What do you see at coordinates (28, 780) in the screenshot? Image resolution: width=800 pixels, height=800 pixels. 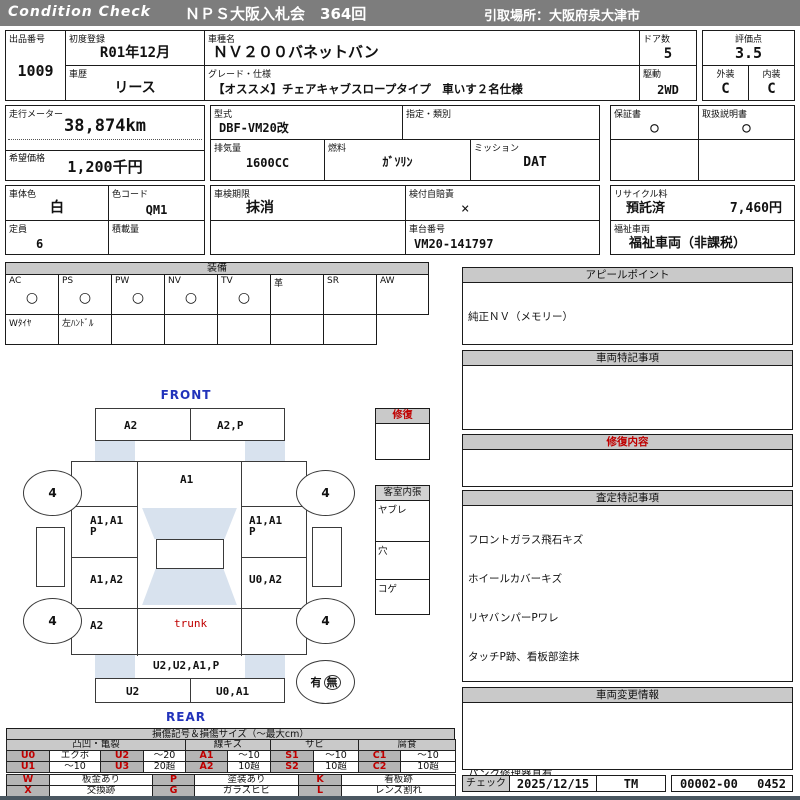 I see `legend-code: W` at bounding box center [28, 780].